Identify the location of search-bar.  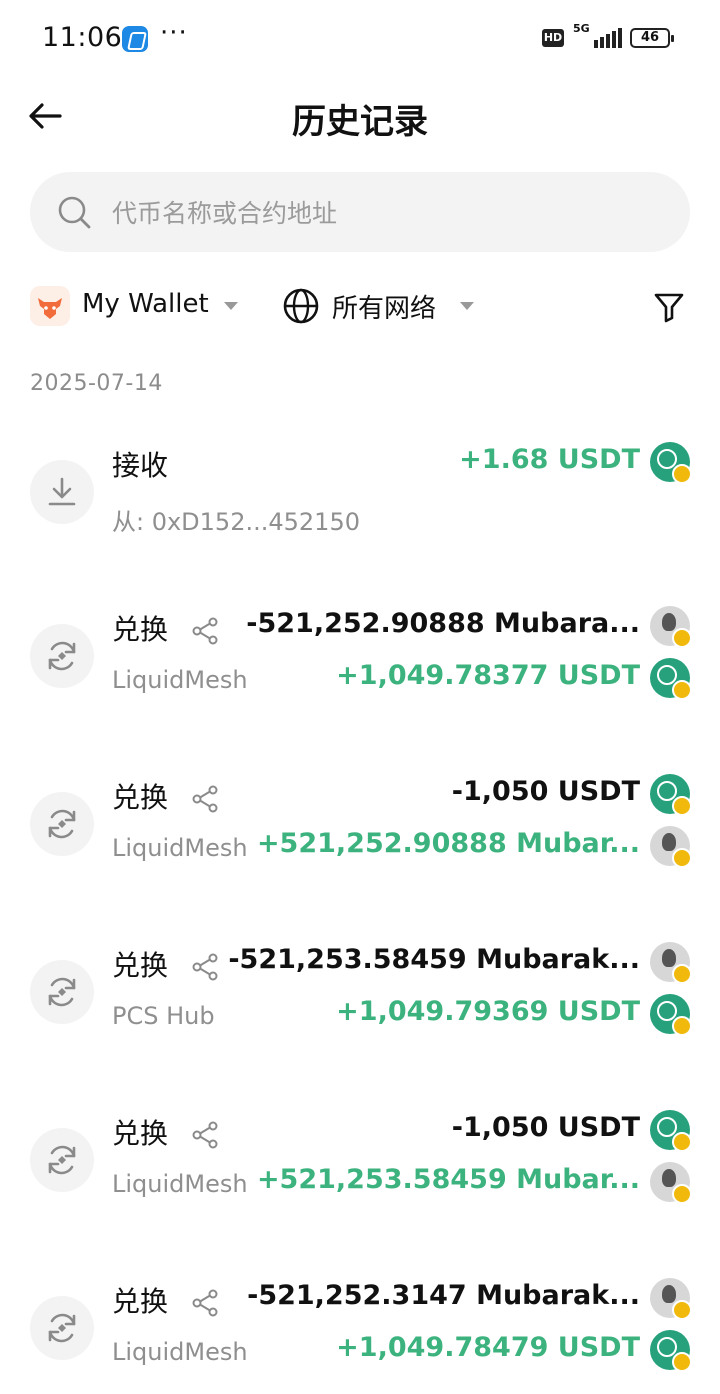
(360, 212).